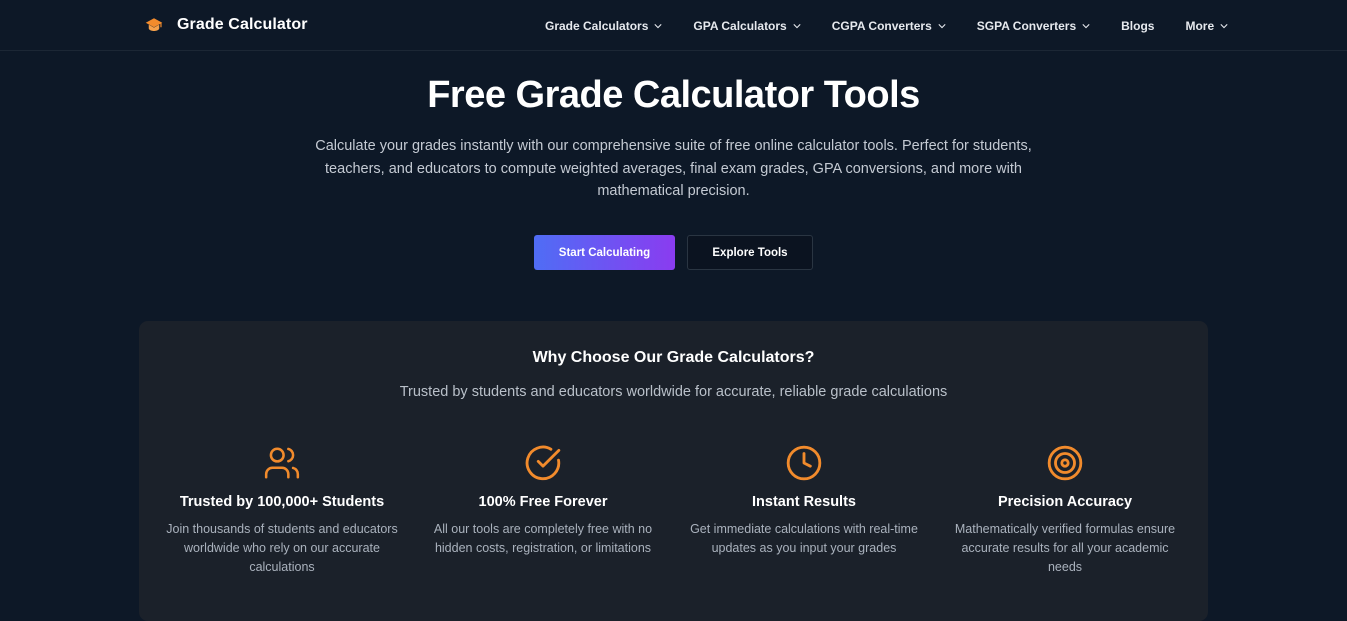  I want to click on nav-item-sgpa-converters: SGPA Converters, so click(1033, 26).